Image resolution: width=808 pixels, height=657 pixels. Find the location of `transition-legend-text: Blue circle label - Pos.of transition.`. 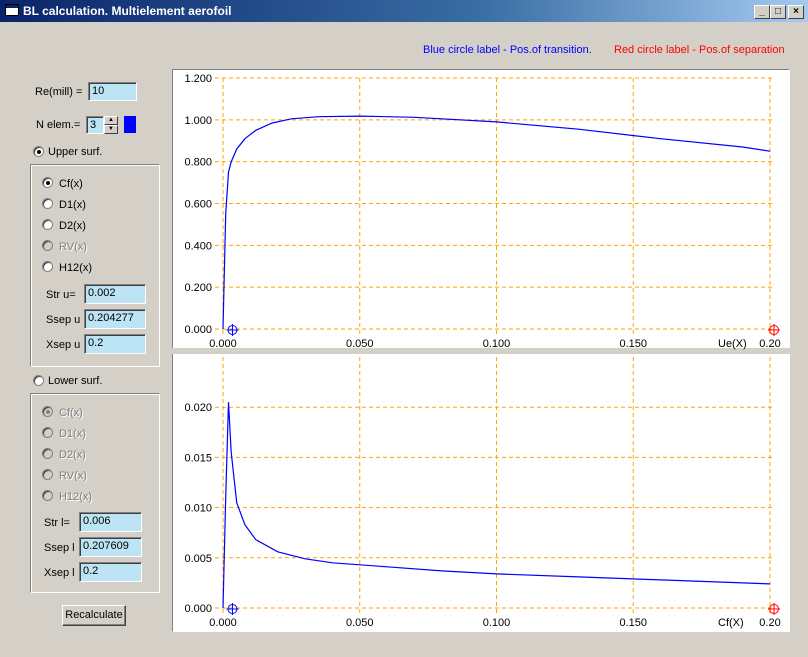

transition-legend-text: Blue circle label - Pos.of transition. is located at coordinates (507, 50).